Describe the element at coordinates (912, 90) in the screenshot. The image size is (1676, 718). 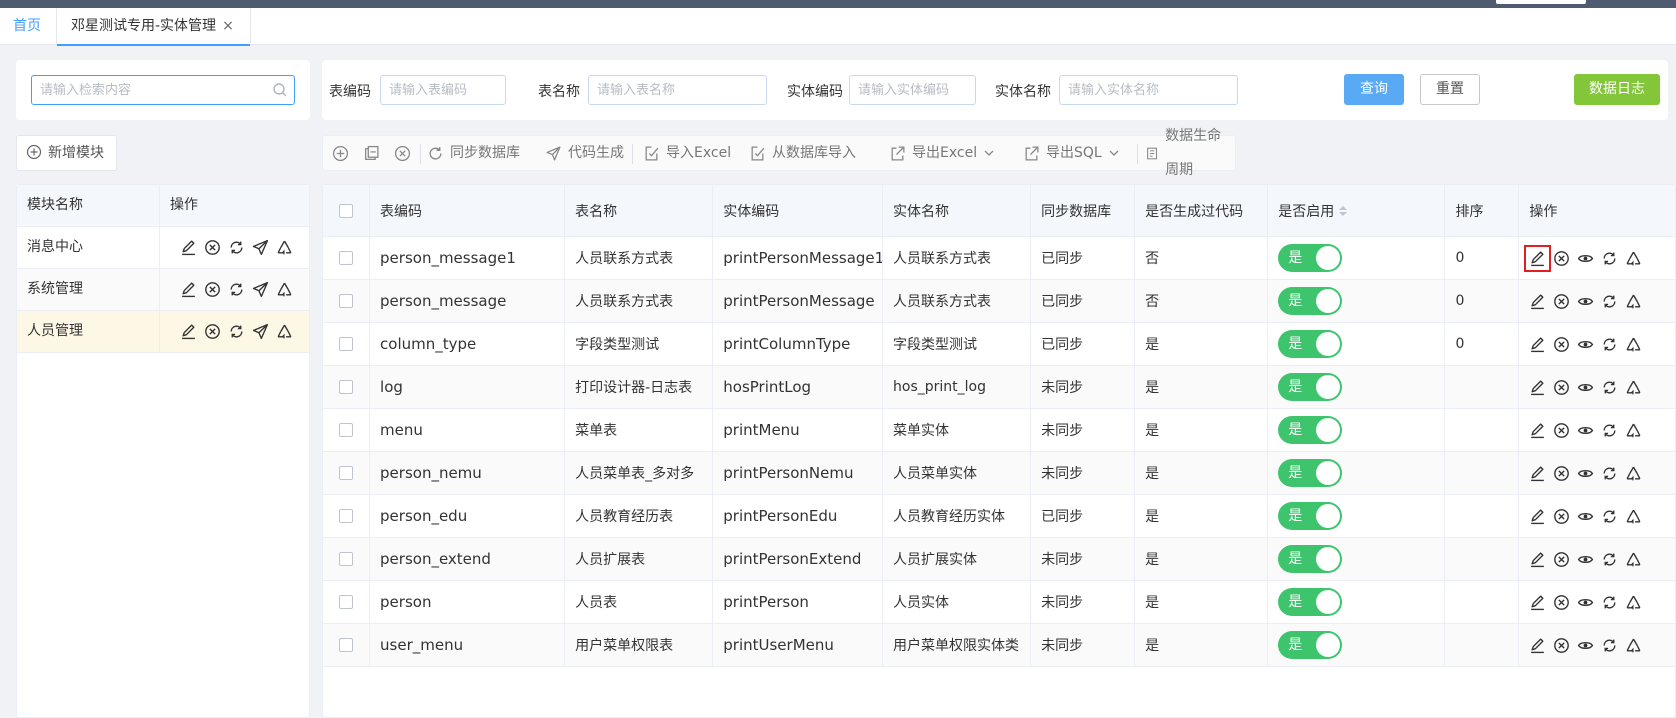
I see `entity-code-input` at that location.